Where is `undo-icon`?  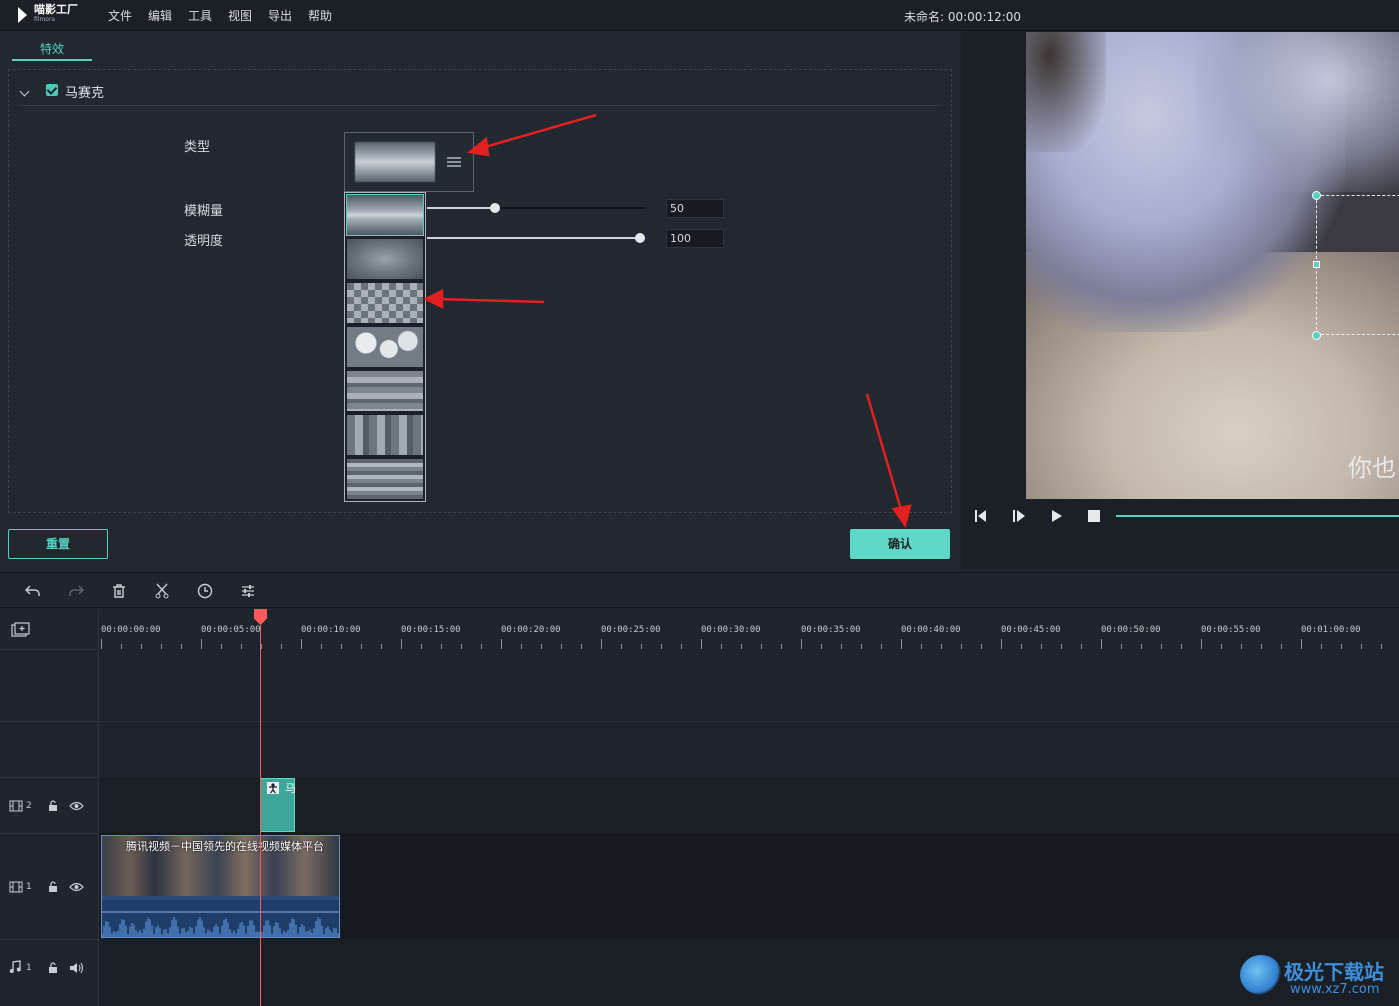
undo-icon is located at coordinates (33, 591).